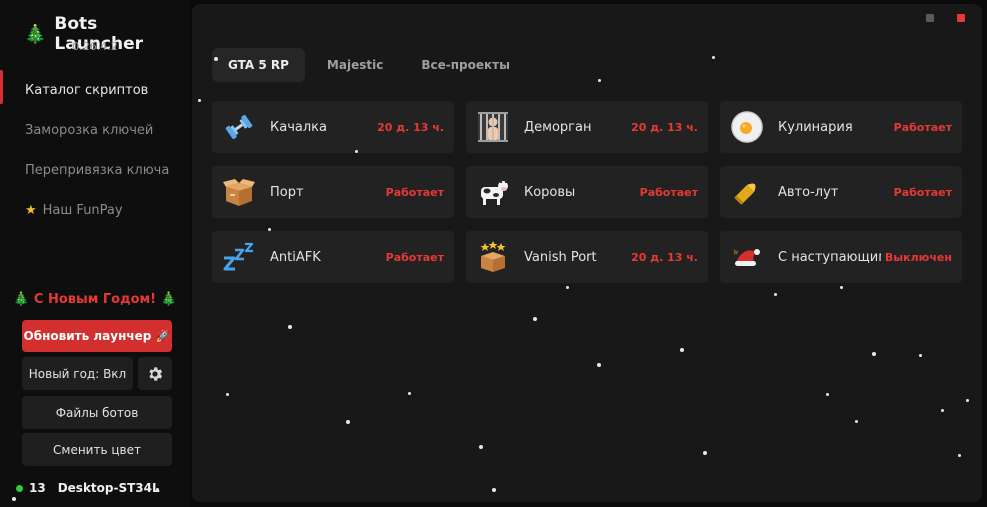 Image resolution: width=987 pixels, height=507 pixels. I want to click on fried-egg-icon, so click(747, 127).